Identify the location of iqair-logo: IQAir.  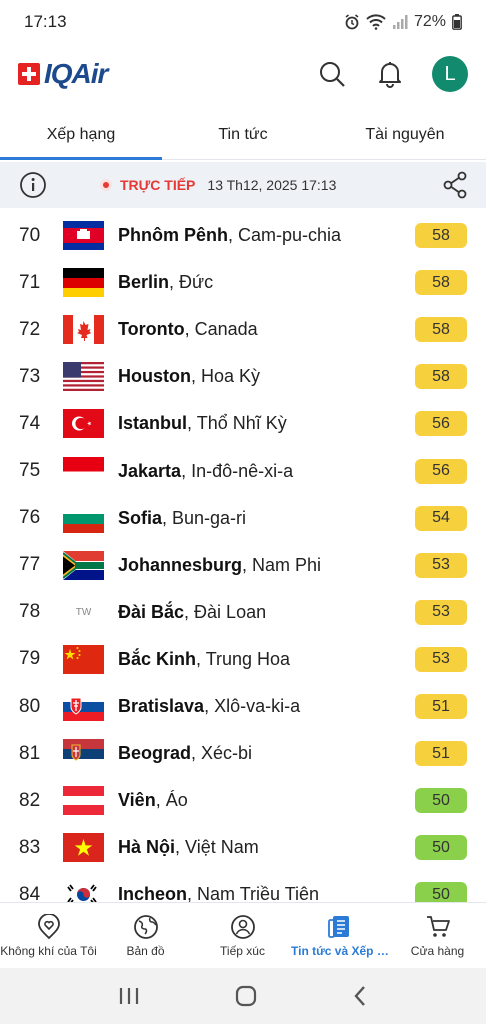
(63, 74).